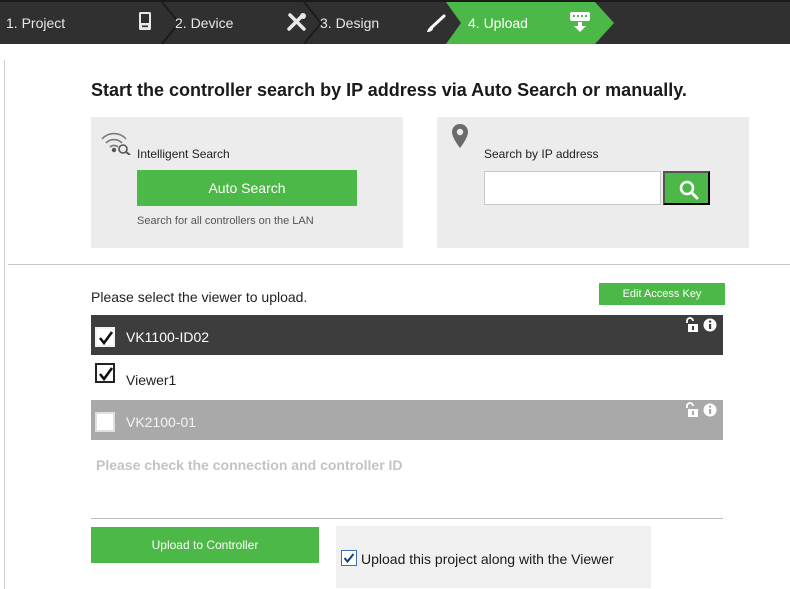 The width and height of the screenshot is (790, 589). What do you see at coordinates (199, 297) in the screenshot?
I see `viewer-select-label: Please select the viewer to upload.` at bounding box center [199, 297].